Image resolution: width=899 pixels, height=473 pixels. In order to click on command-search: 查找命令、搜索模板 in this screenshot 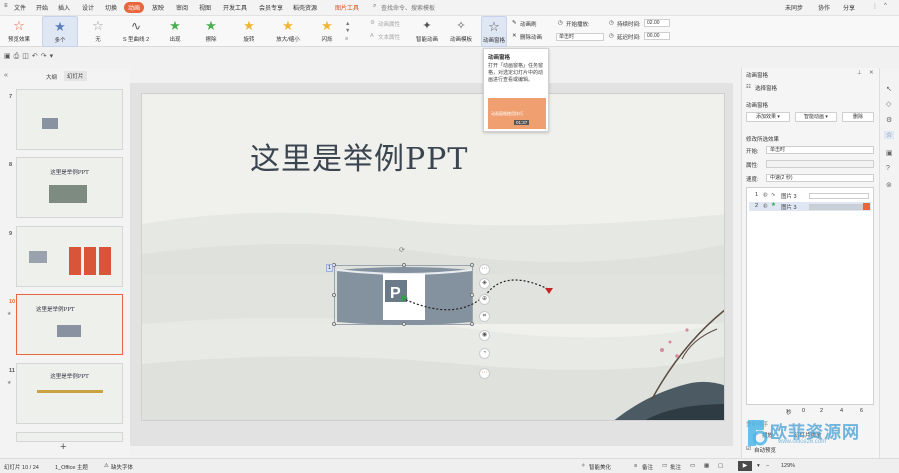, I will do `click(408, 7)`.